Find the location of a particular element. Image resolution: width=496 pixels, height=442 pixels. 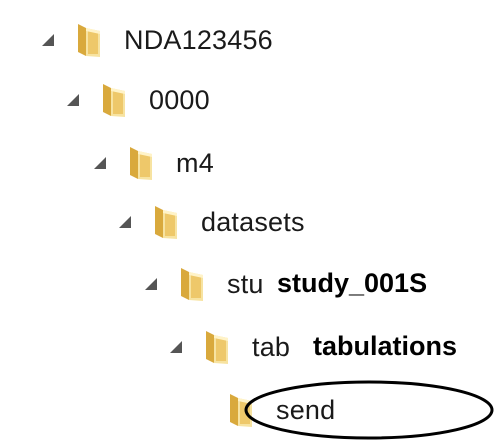

overlay-label-tabulations: tabulations is located at coordinates (385, 346).